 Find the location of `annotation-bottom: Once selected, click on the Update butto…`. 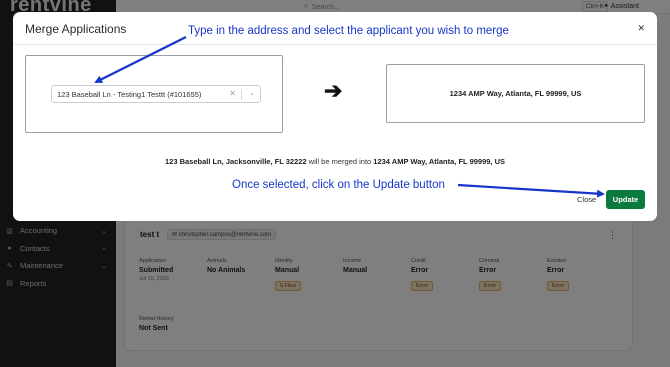

annotation-bottom: Once selected, click on the Update butto… is located at coordinates (338, 185).